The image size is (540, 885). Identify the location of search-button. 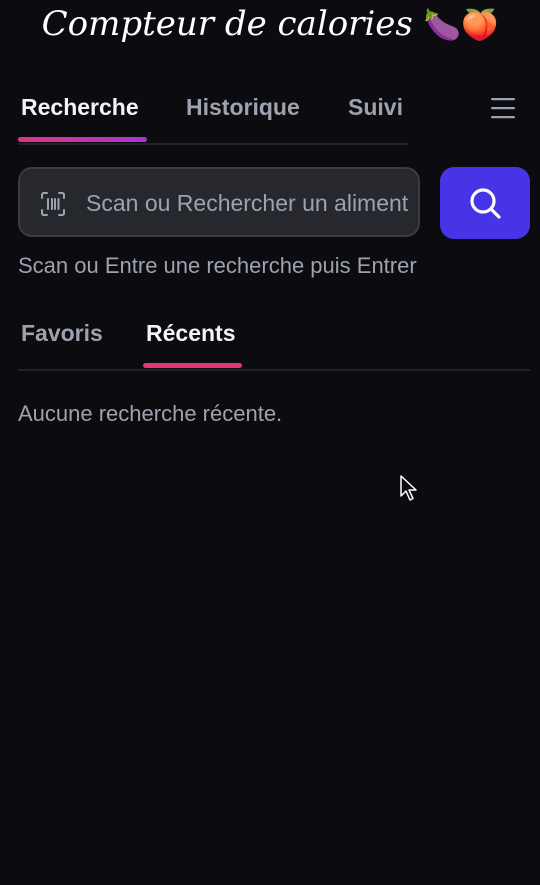
(485, 203).